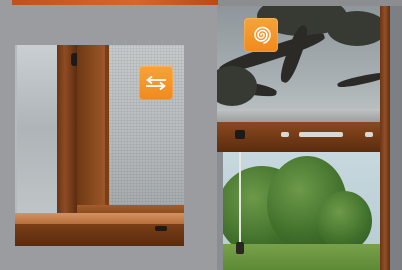  I want to click on tree, so click(344, 221).